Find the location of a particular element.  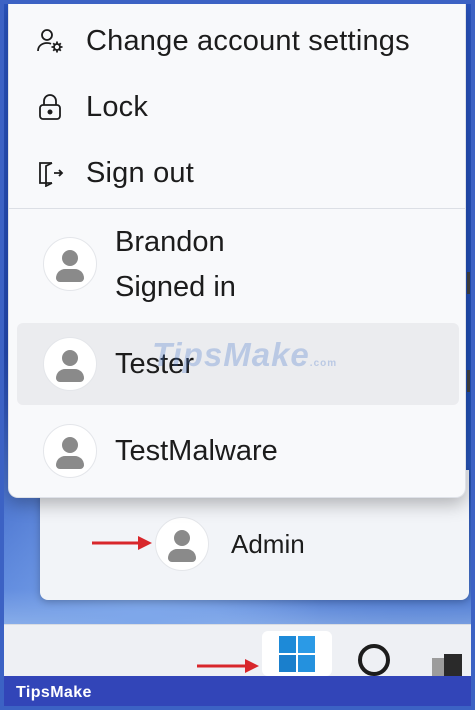

menu-item-label: Change account settings is located at coordinates (248, 40).